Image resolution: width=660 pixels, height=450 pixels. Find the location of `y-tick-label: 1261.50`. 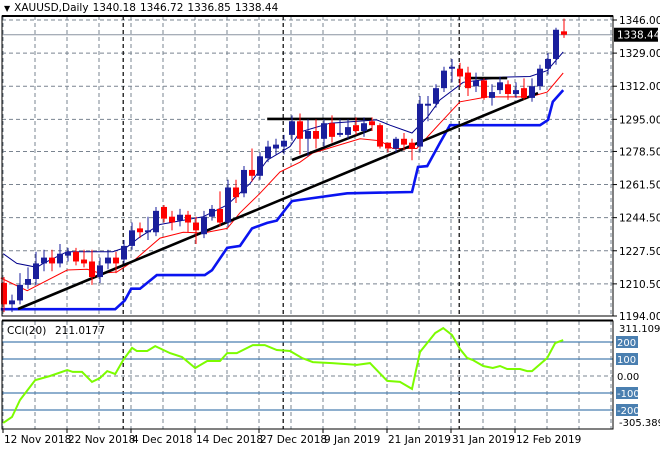

y-tick-label: 1261.50 is located at coordinates (639, 186).